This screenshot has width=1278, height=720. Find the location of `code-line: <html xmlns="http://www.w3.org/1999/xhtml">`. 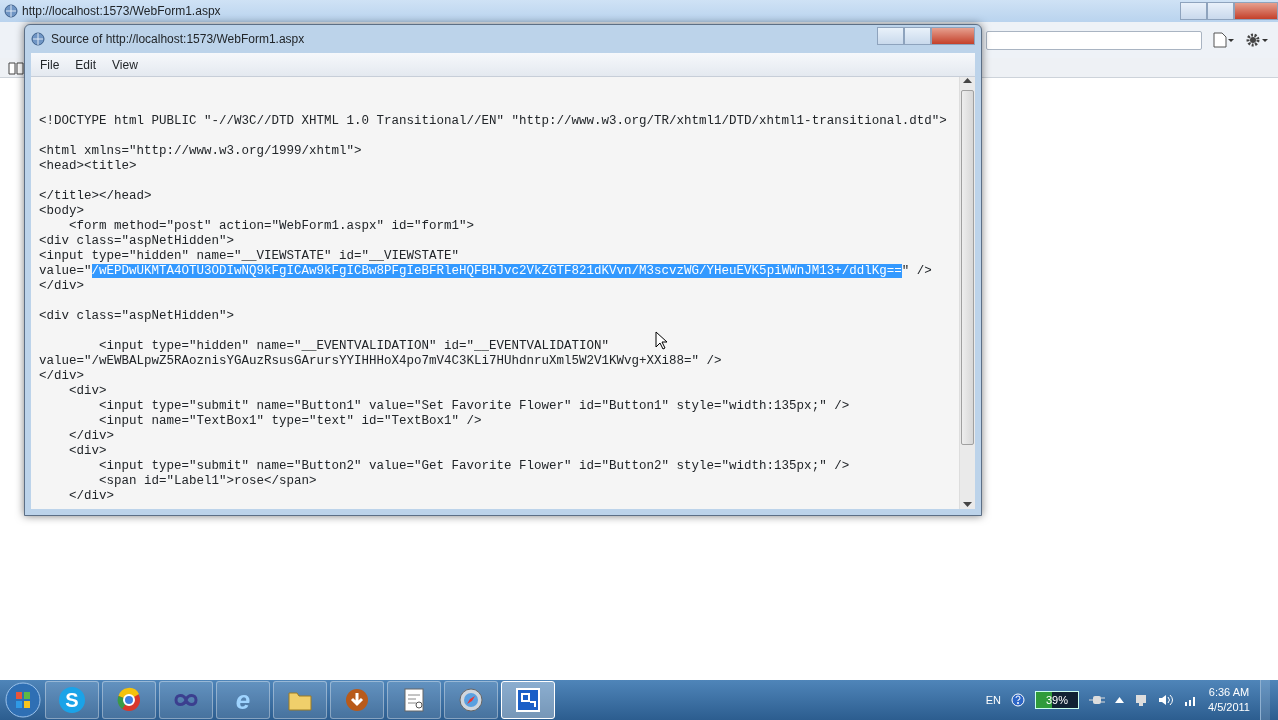

code-line: <html xmlns="http://www.w3.org/1999/xhtml"> is located at coordinates (200, 151).